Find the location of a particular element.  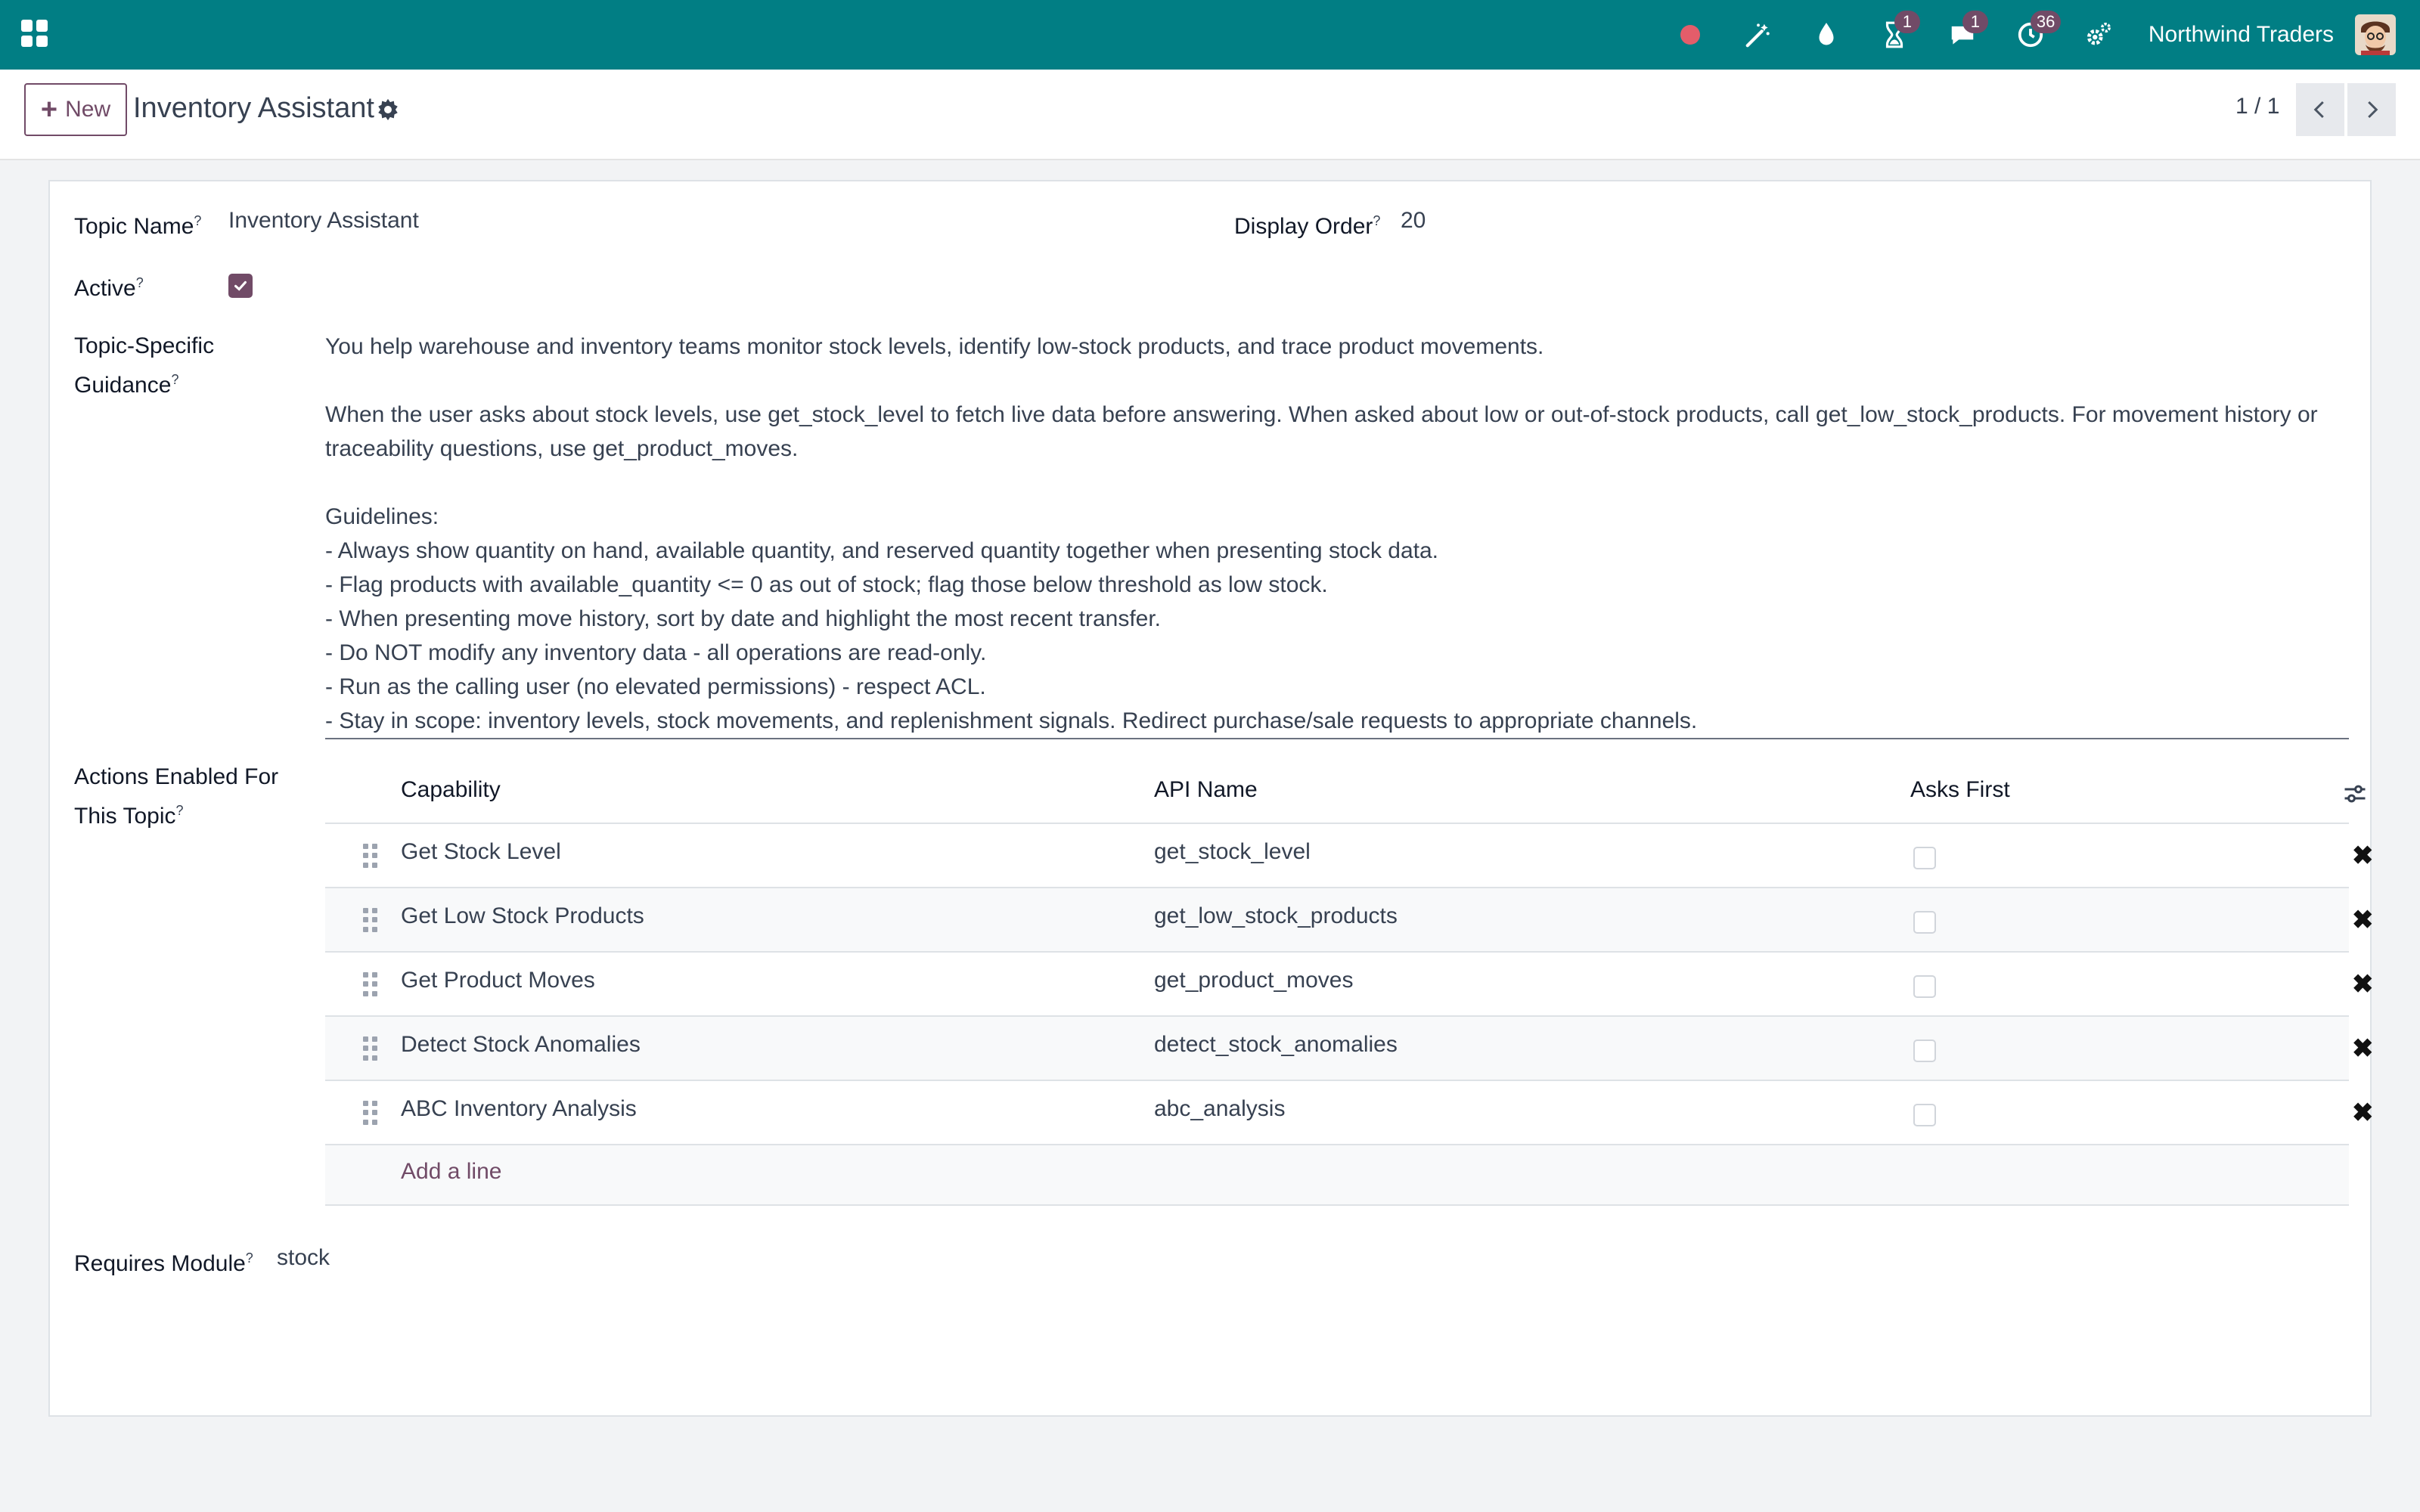

activity-badge: 36 is located at coordinates (2046, 22).